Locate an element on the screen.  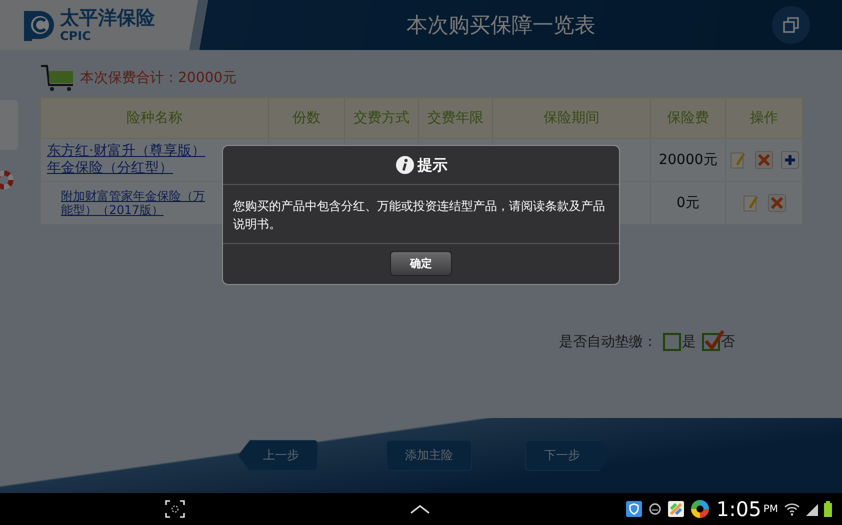
next-button: 下一步 is located at coordinates (568, 455).